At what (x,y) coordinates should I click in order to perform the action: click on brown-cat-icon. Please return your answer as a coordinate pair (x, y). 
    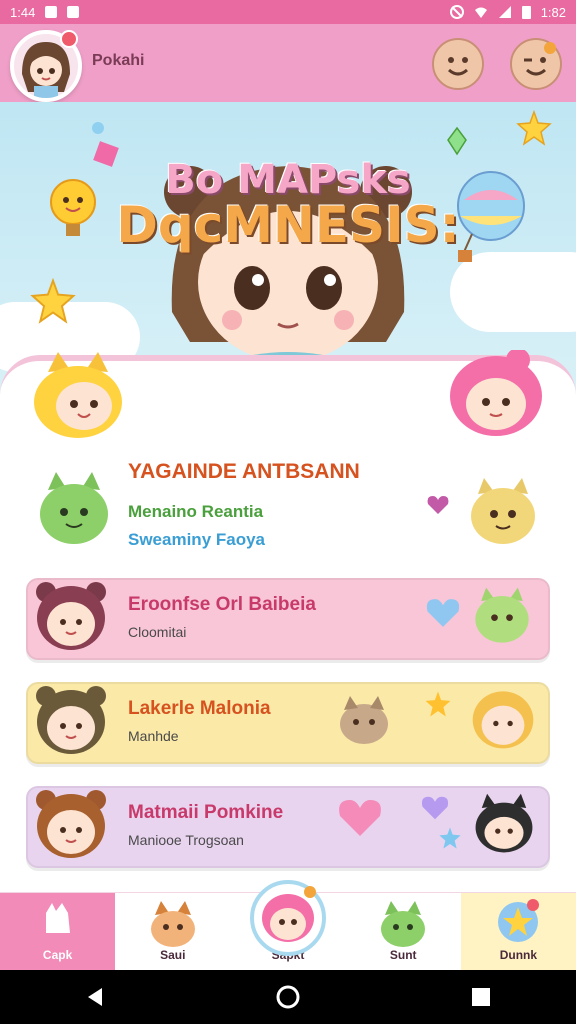
    Looking at the image, I should click on (364, 720).